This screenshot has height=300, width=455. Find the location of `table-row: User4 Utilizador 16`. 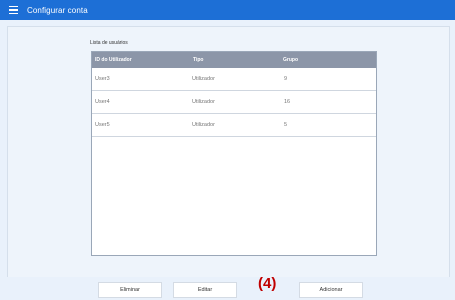

table-row: User4 Utilizador 16 is located at coordinates (234, 102).